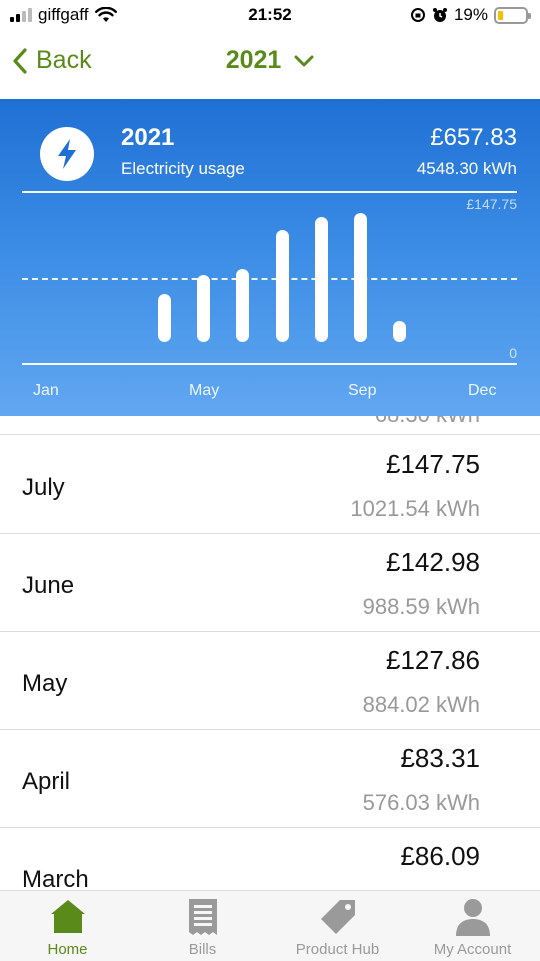 The image size is (540, 961). I want to click on chevron-down-icon, so click(304, 61).